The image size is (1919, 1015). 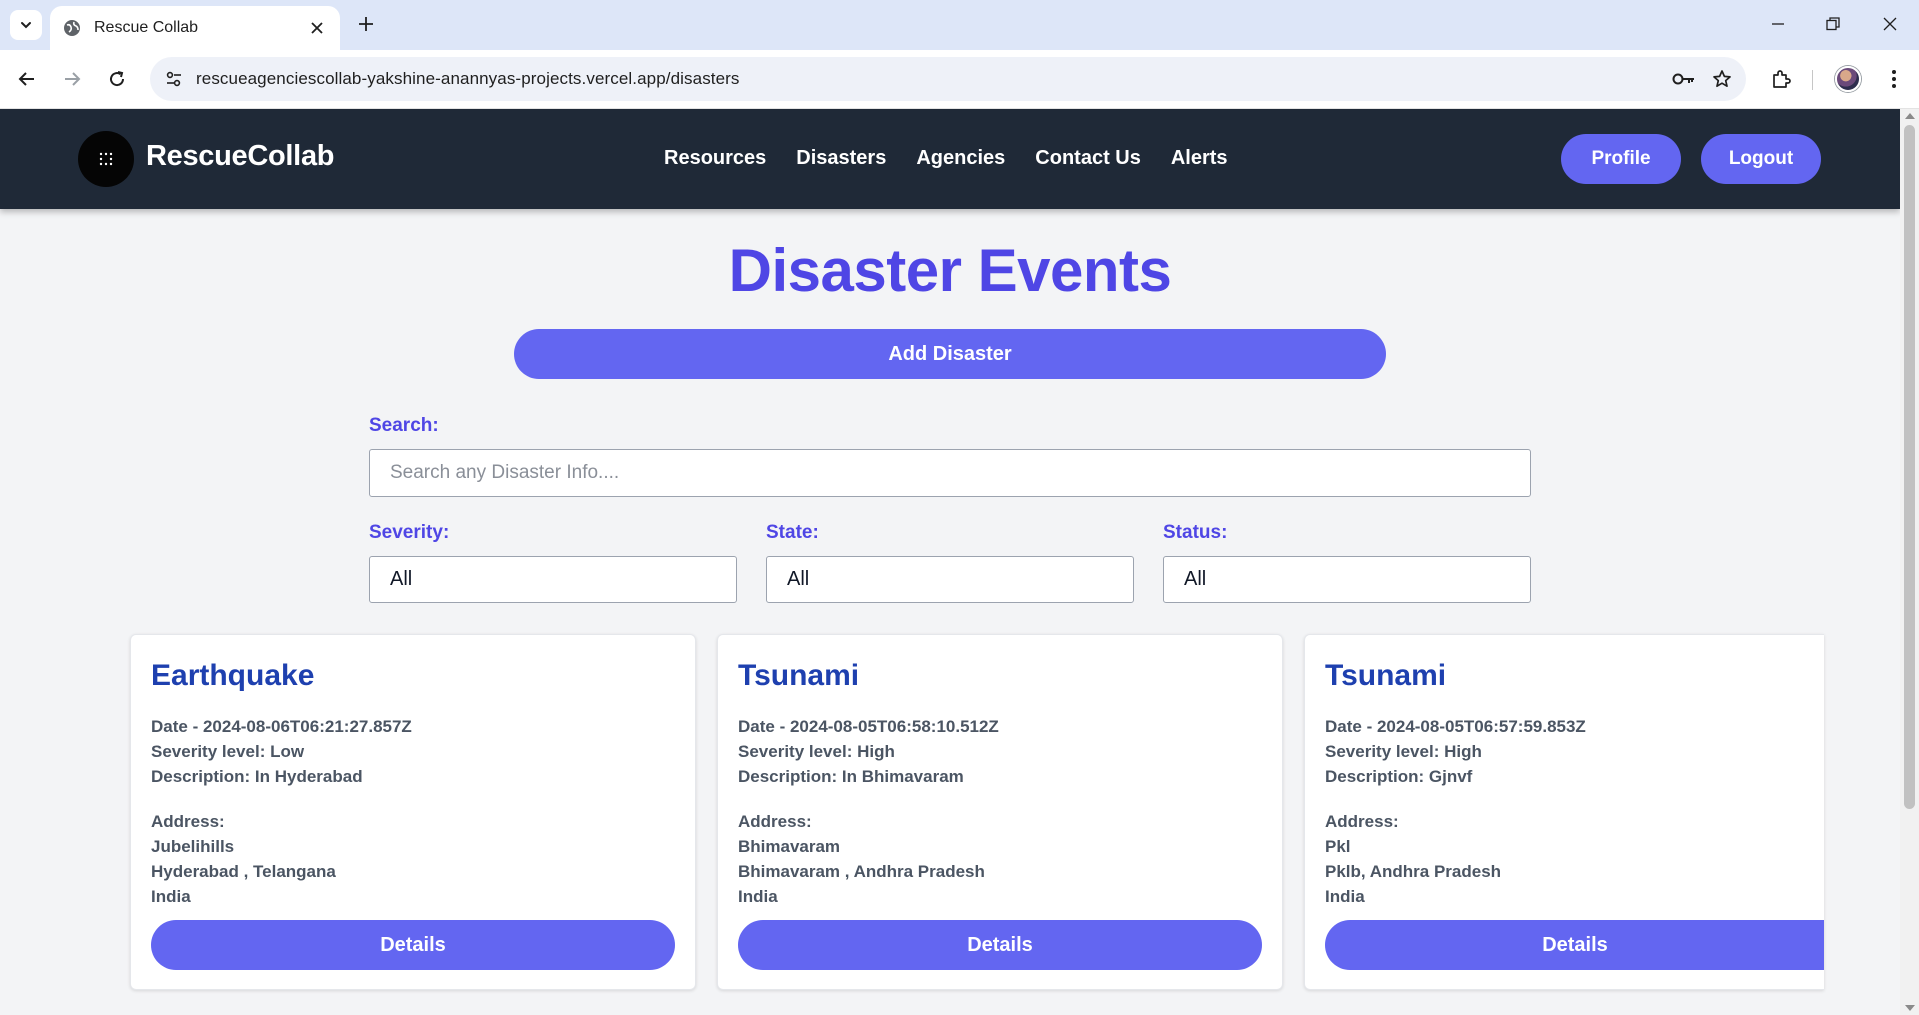 I want to click on logout-button: Logout, so click(x=1761, y=159).